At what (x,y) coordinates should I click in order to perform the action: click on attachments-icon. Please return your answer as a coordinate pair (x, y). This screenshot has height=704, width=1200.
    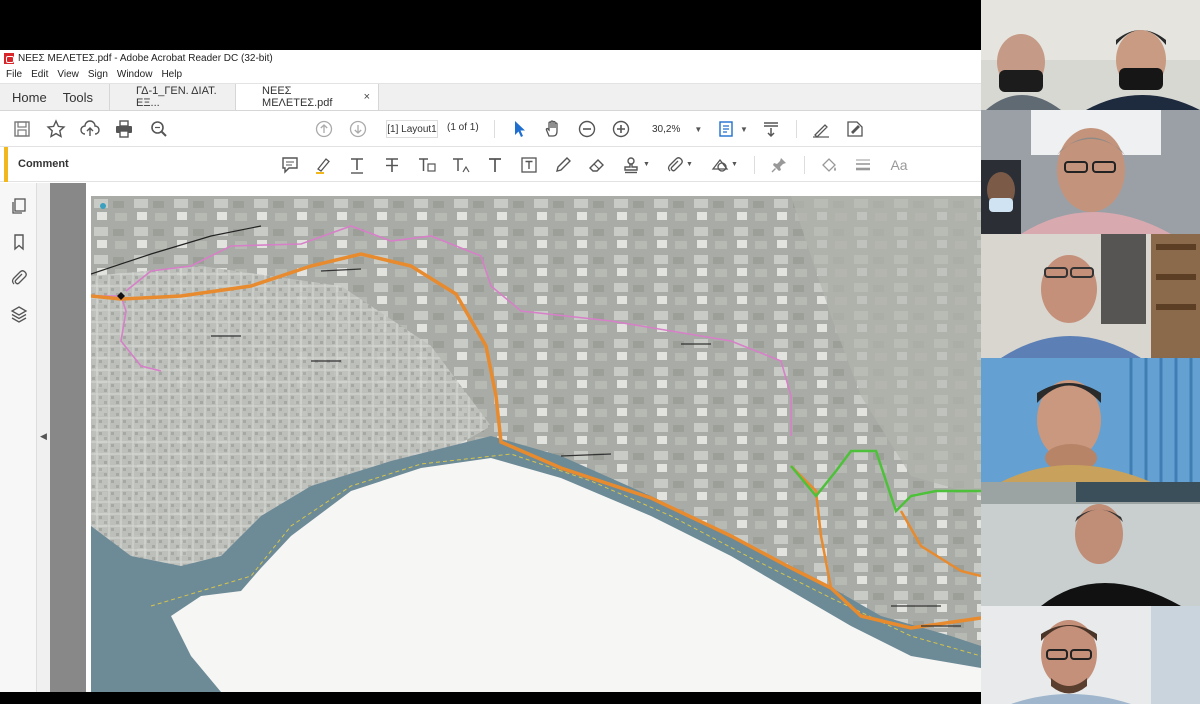
    Looking at the image, I should click on (19, 278).